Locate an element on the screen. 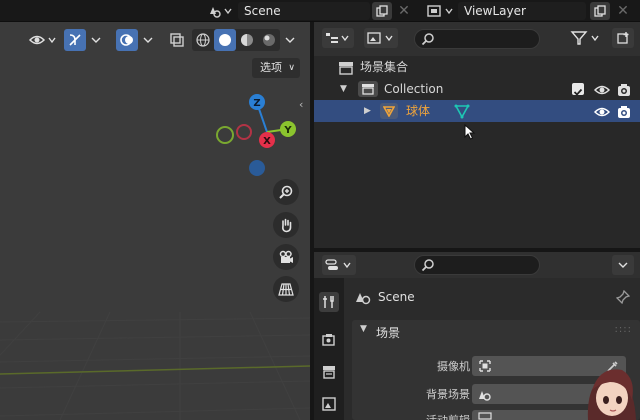 Image resolution: width=640 pixels, height=420 pixels. floor-grid is located at coordinates (155, 365).